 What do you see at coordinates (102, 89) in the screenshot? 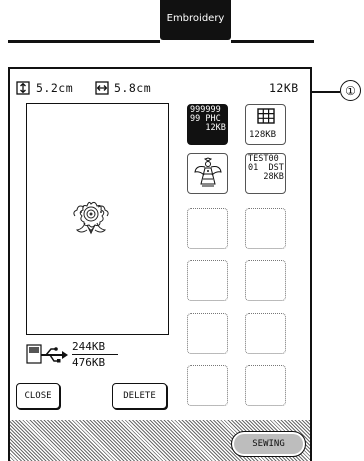
I see `width-icon` at bounding box center [102, 89].